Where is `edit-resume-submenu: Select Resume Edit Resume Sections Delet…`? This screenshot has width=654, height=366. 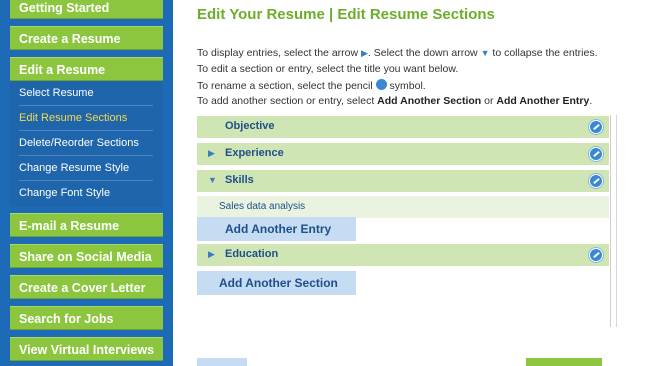 edit-resume-submenu: Select Resume Edit Resume Sections Delet… is located at coordinates (86, 144).